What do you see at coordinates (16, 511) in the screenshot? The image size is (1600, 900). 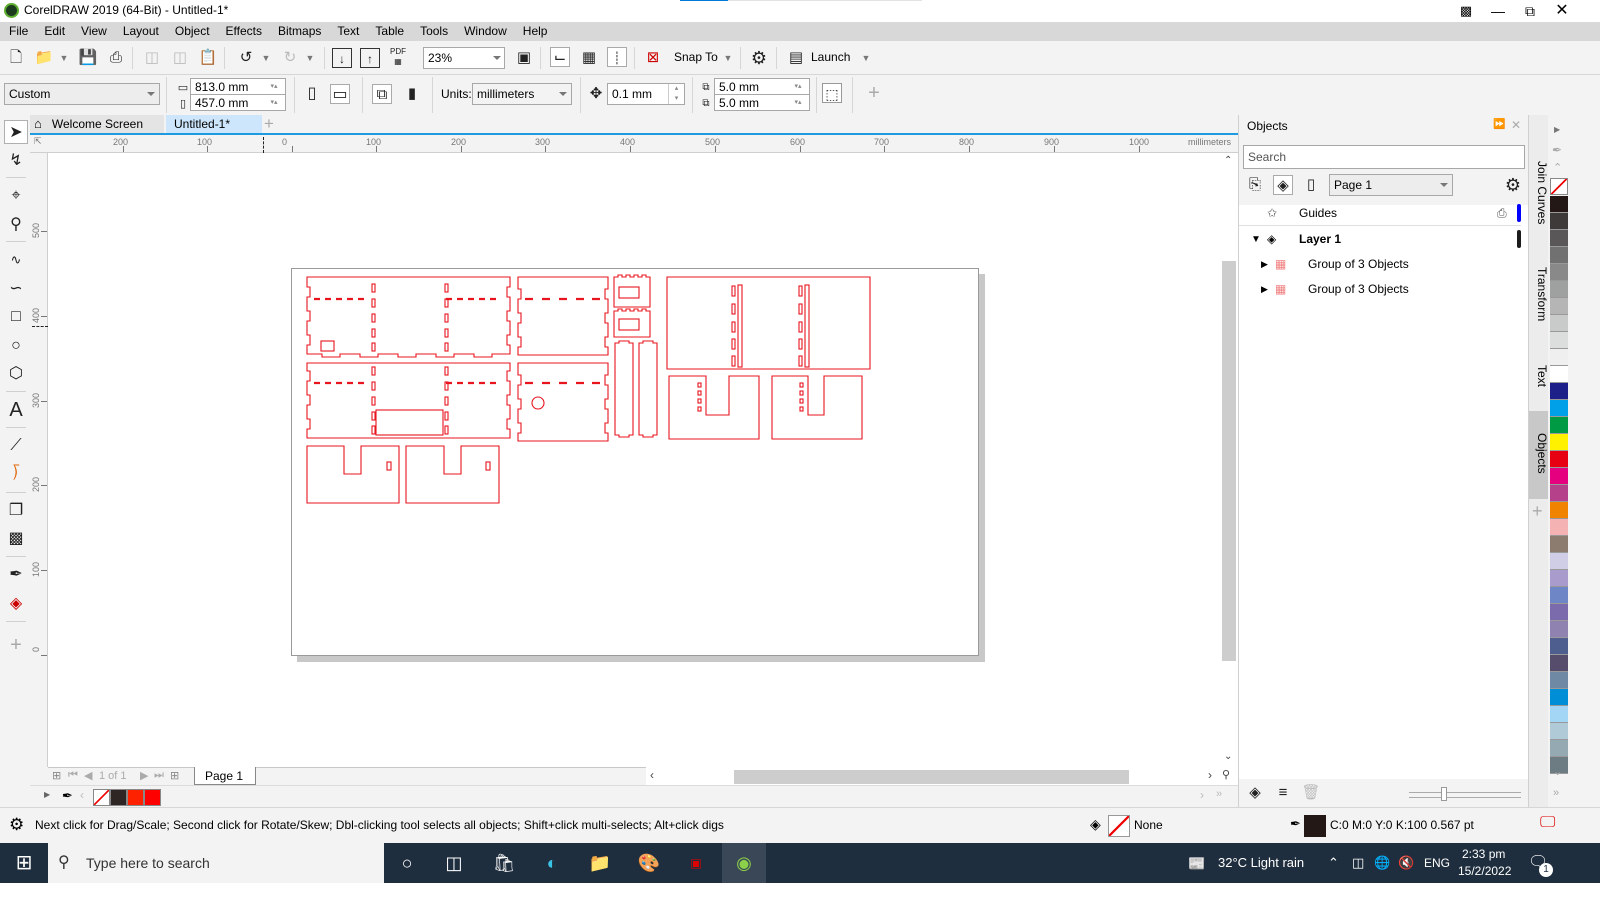 I see `drop-shadow-icon: ❐` at bounding box center [16, 511].